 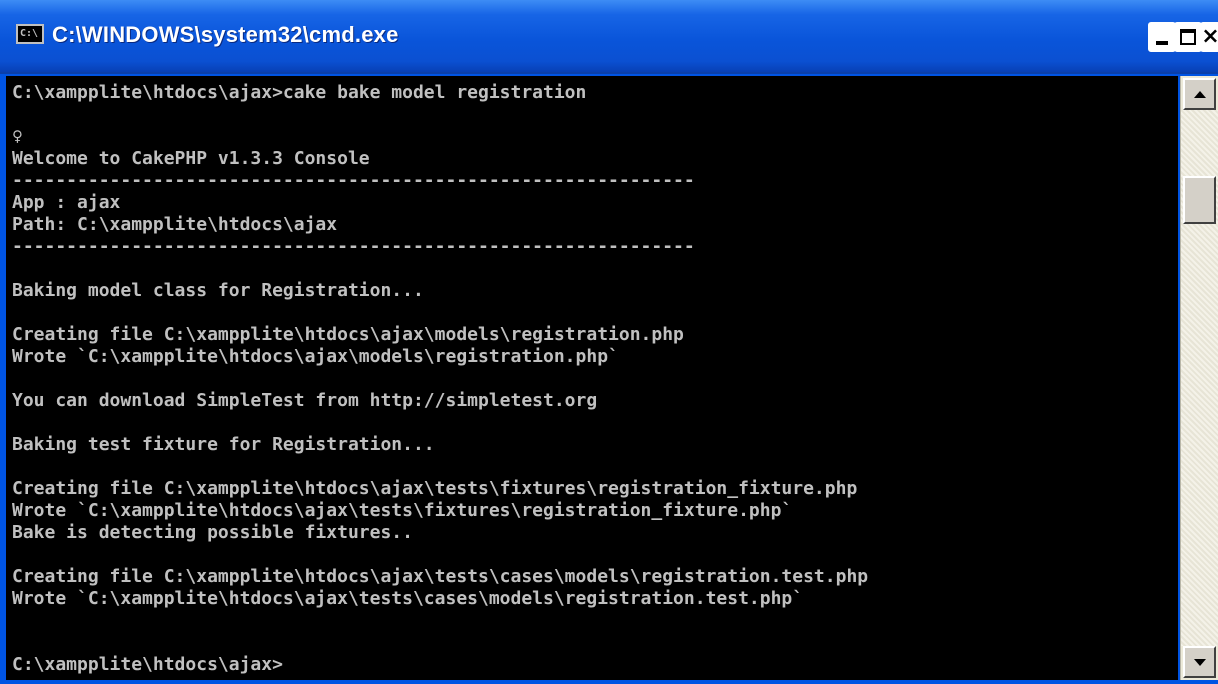 I want to click on close-button: ×, so click(x=1209, y=37).